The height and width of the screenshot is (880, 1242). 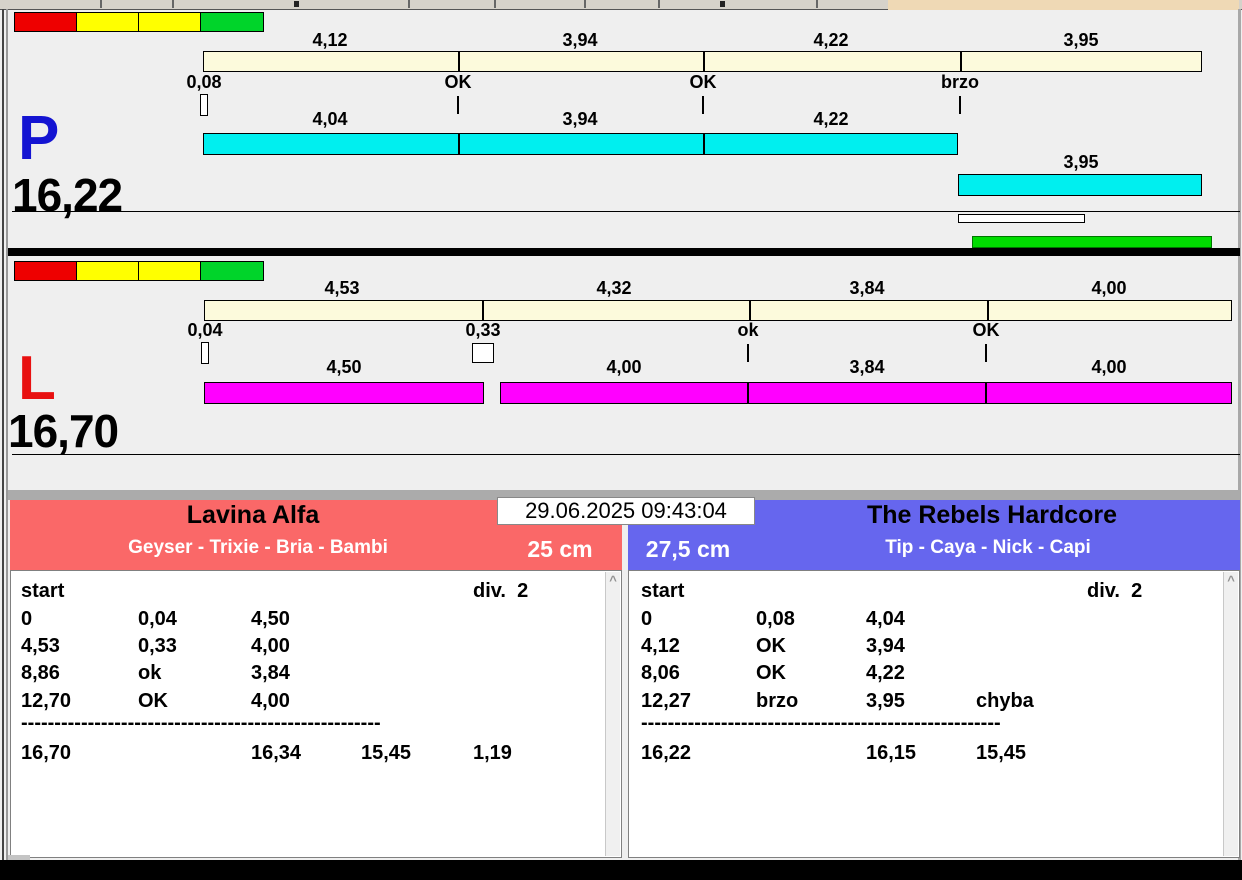 What do you see at coordinates (612, 714) in the screenshot?
I see `left-table-scrollbar: ^` at bounding box center [612, 714].